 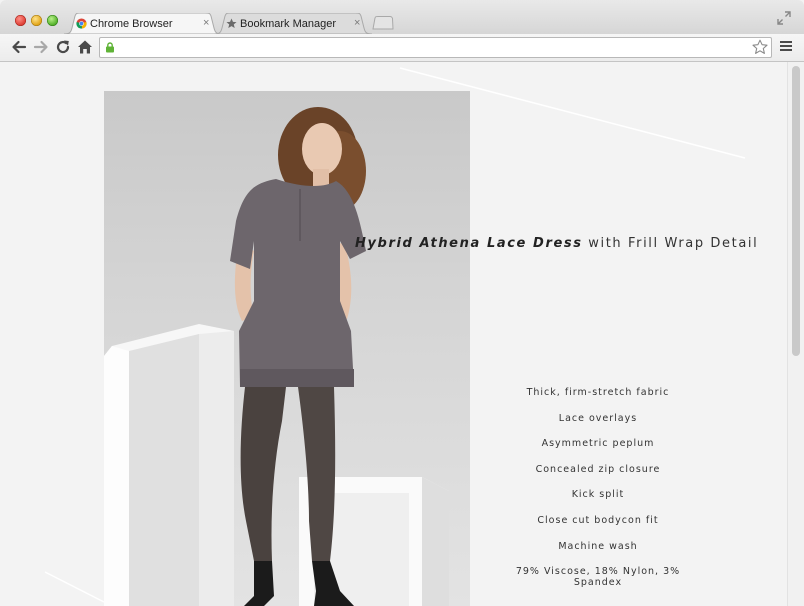 What do you see at coordinates (760, 47) in the screenshot?
I see `bookmark-star-icon` at bounding box center [760, 47].